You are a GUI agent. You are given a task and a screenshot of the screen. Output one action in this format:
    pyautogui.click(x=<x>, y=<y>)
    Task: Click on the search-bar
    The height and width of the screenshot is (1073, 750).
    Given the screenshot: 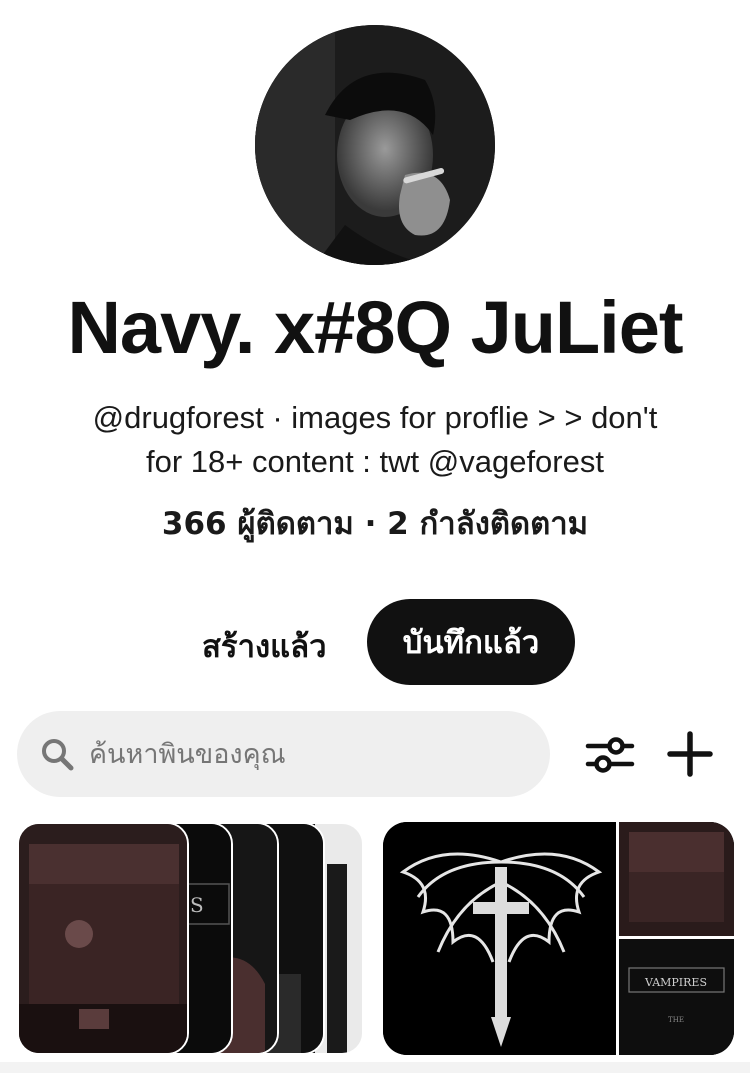 What is the action you would take?
    pyautogui.click(x=283, y=754)
    